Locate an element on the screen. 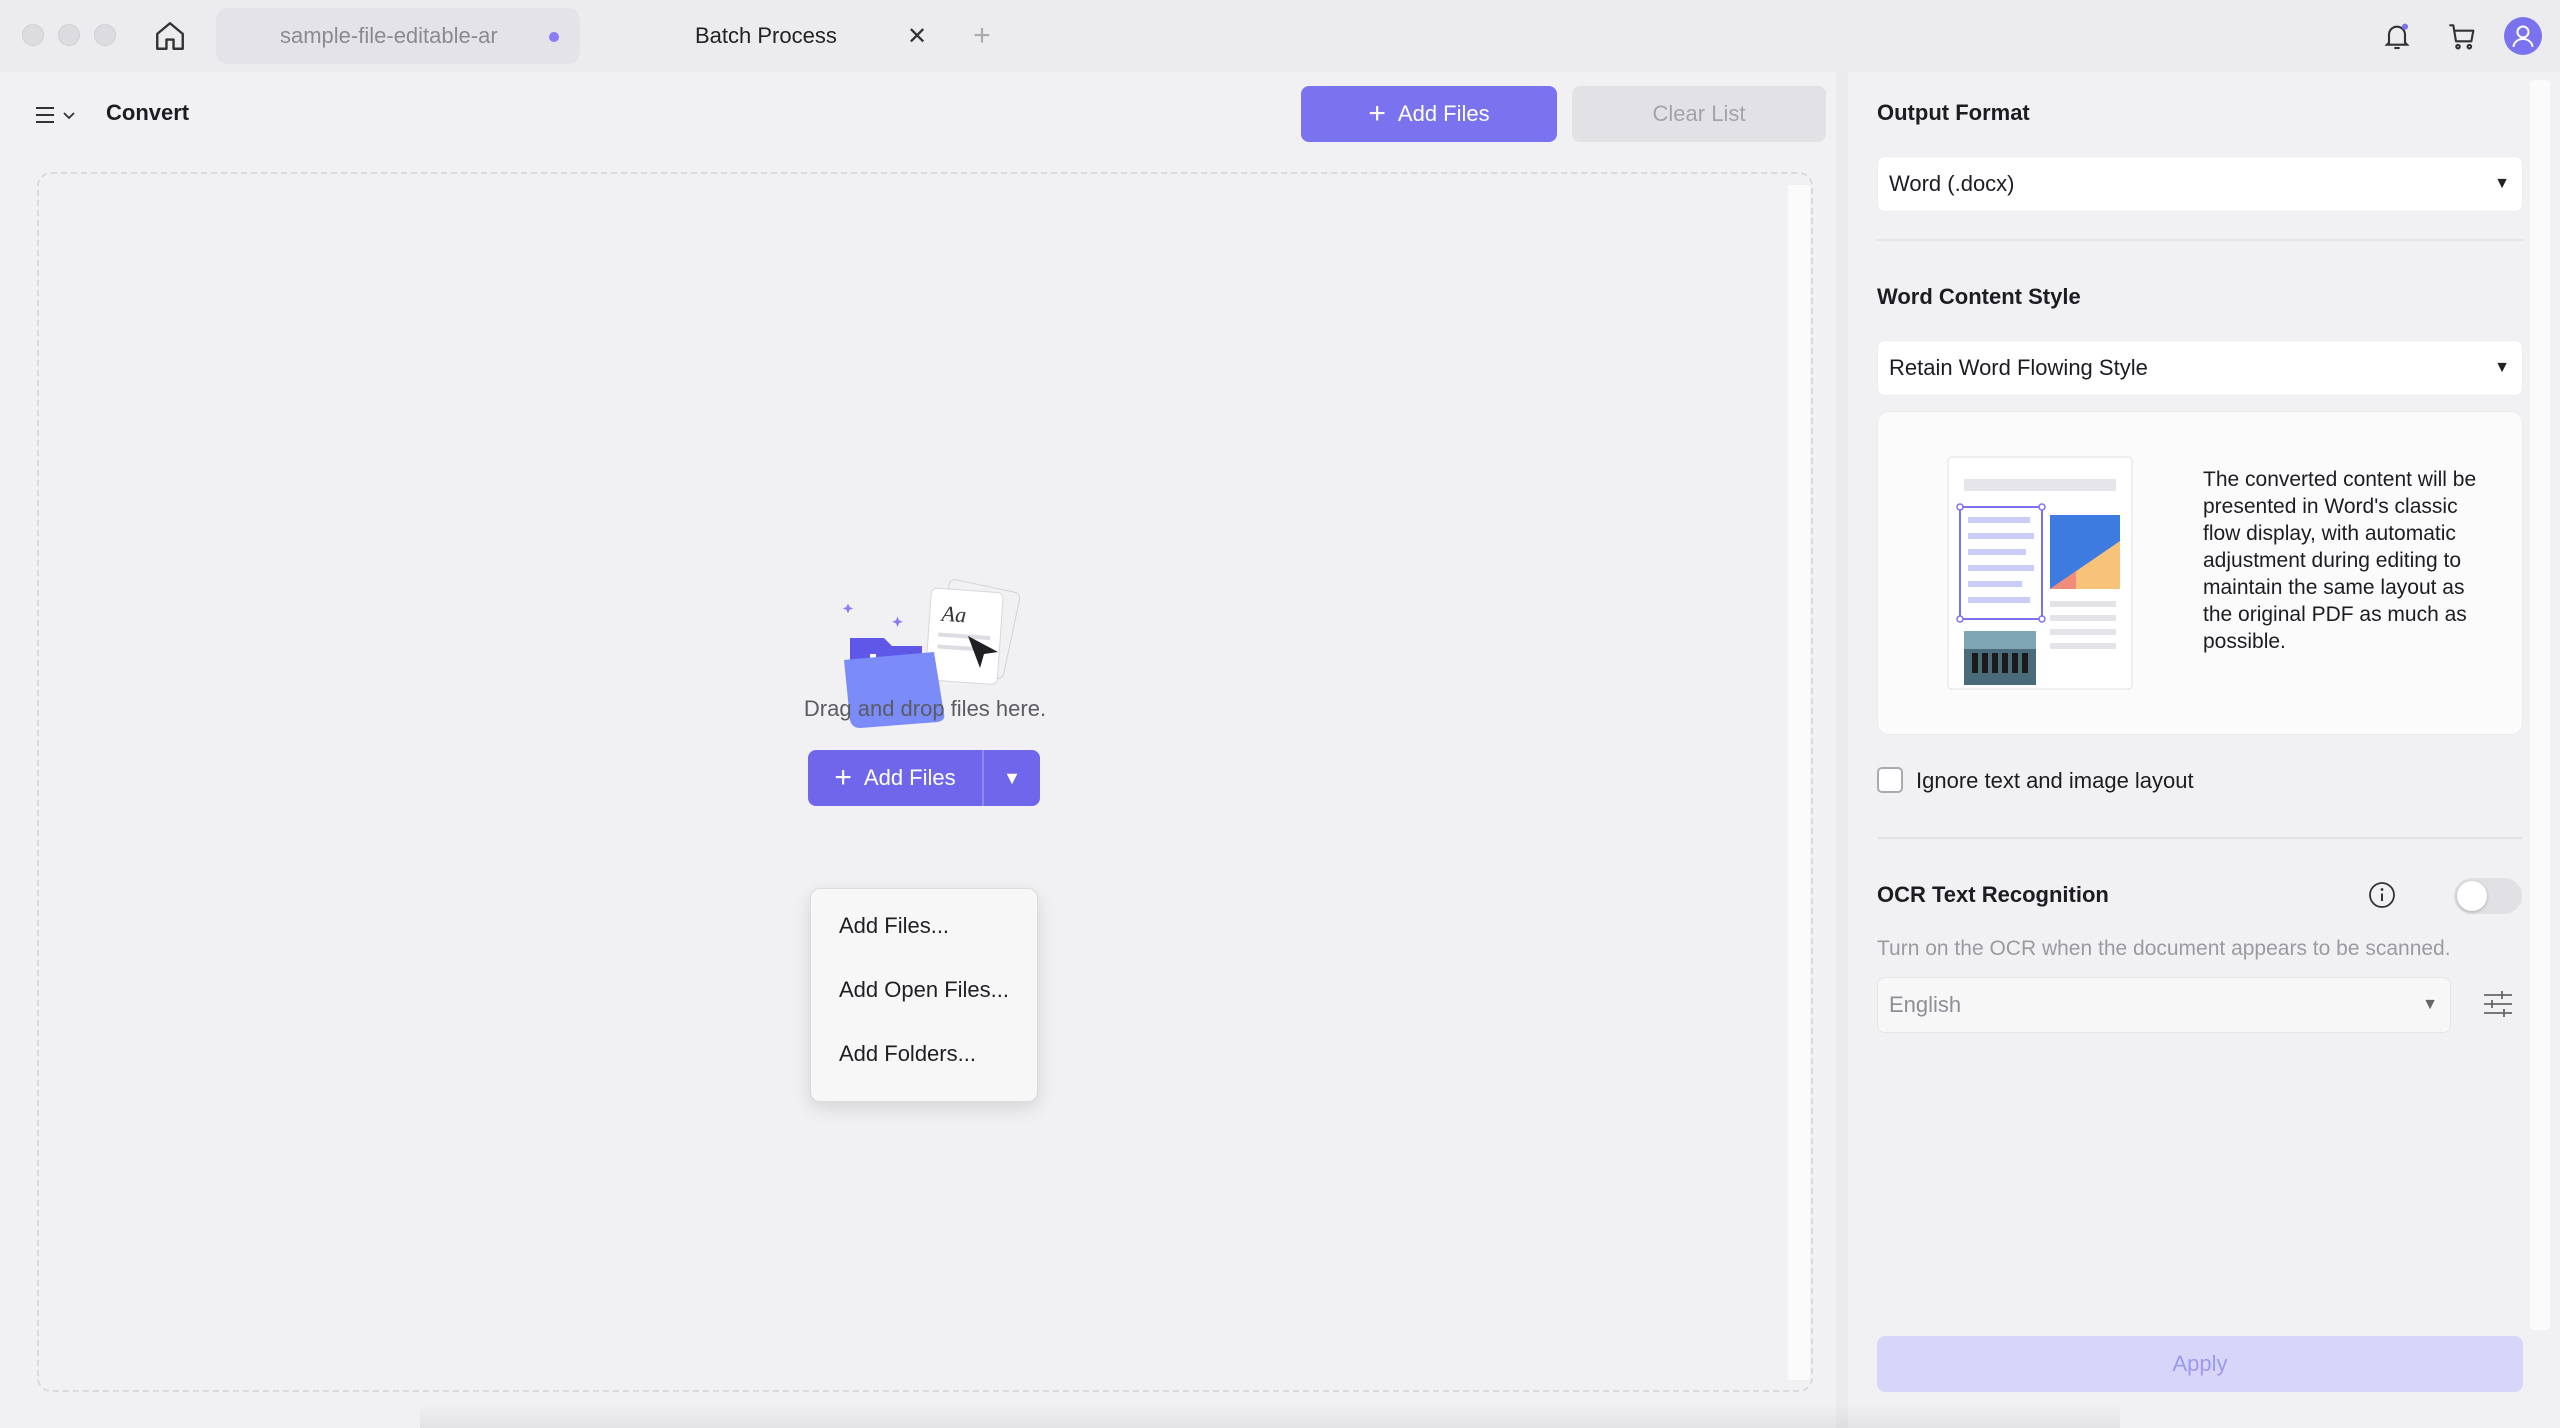 The image size is (2560, 1428). svg-text: Aa is located at coordinates (953, 614).